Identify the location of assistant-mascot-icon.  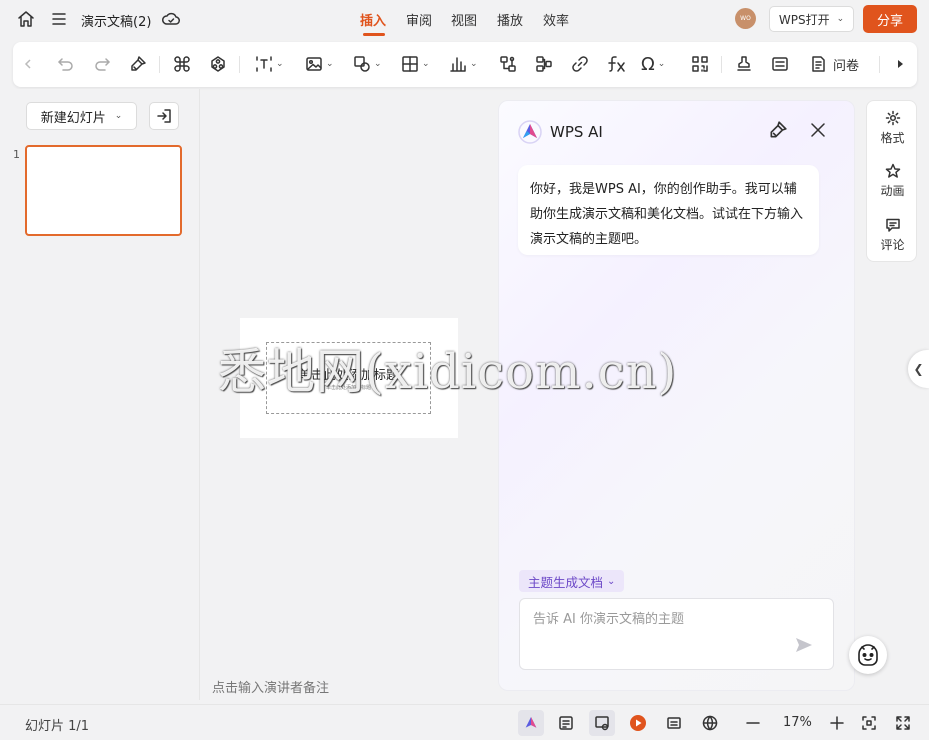
(868, 655).